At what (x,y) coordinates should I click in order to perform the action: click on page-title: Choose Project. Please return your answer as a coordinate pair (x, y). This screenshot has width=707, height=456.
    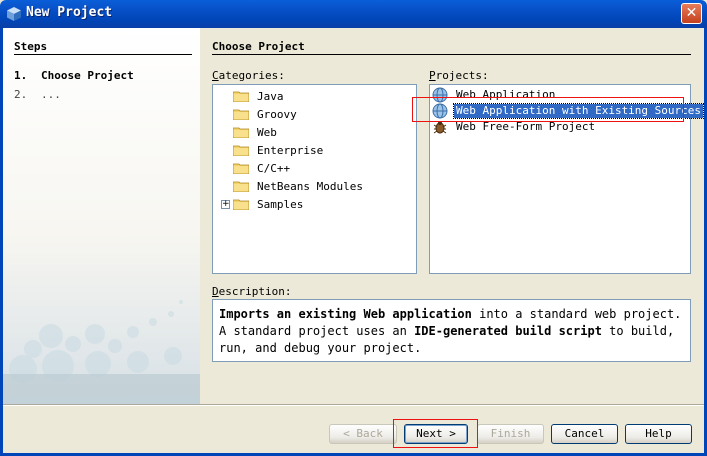
    Looking at the image, I should click on (258, 46).